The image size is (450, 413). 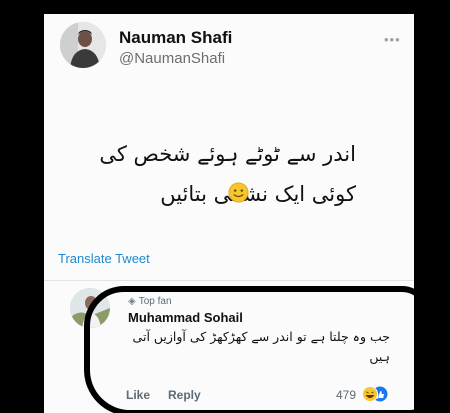 What do you see at coordinates (83, 45) in the screenshot?
I see `author-avatar` at bounding box center [83, 45].